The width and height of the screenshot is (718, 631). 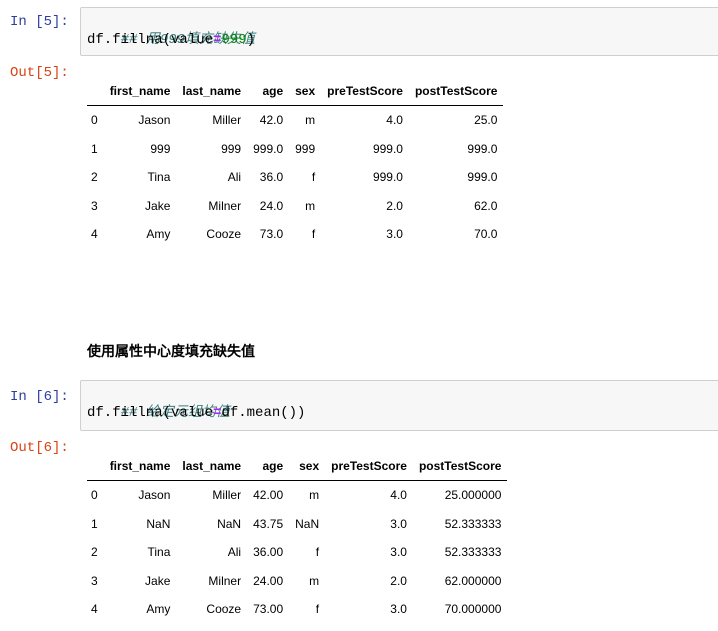 What do you see at coordinates (271, 205) in the screenshot?
I see `table-cell: 24.0` at bounding box center [271, 205].